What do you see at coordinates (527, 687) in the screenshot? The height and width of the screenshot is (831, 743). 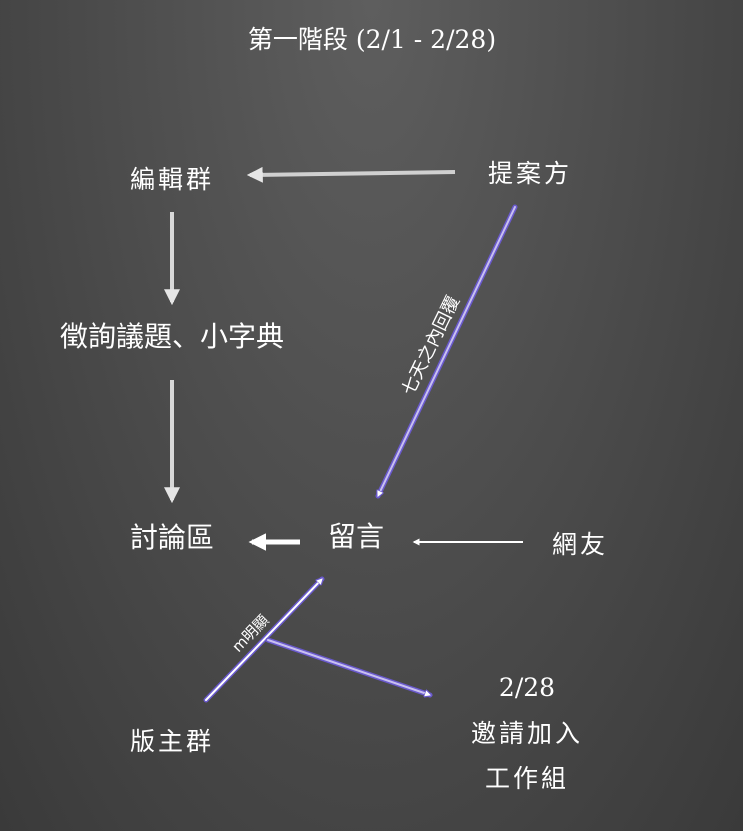 I see `node-invite-date: 2/28` at bounding box center [527, 687].